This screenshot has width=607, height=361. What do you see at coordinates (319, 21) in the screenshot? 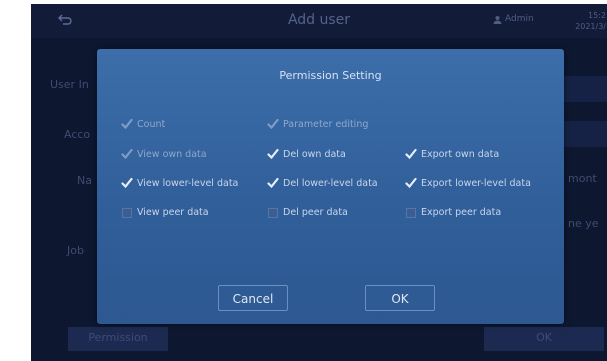
I see `title-bar: Add user Admin 15:2 2021/3/` at bounding box center [319, 21].